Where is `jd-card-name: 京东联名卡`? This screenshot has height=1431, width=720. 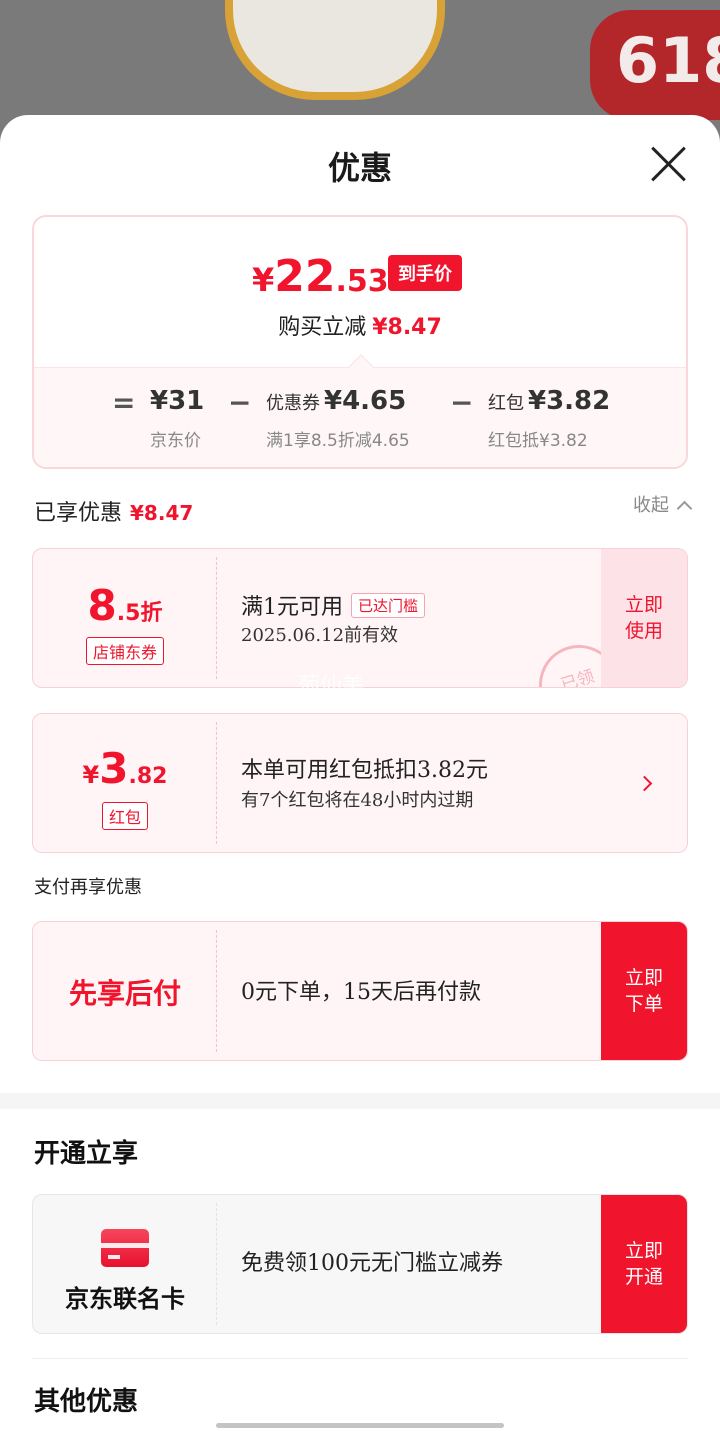
jd-card-name: 京东联名卡 is located at coordinates (125, 1298).